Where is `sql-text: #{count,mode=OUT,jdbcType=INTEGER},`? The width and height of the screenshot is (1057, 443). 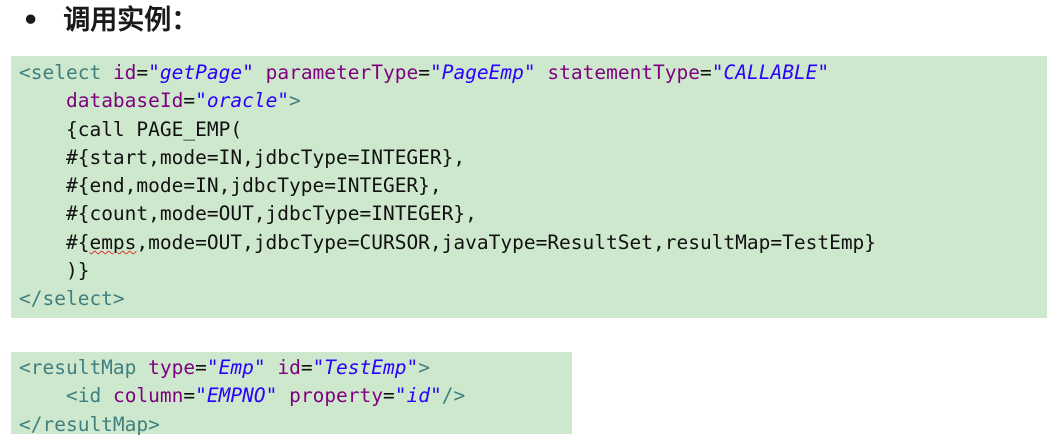 sql-text: #{count,mode=OUT,jdbcType=INTEGER}, is located at coordinates (271, 214).